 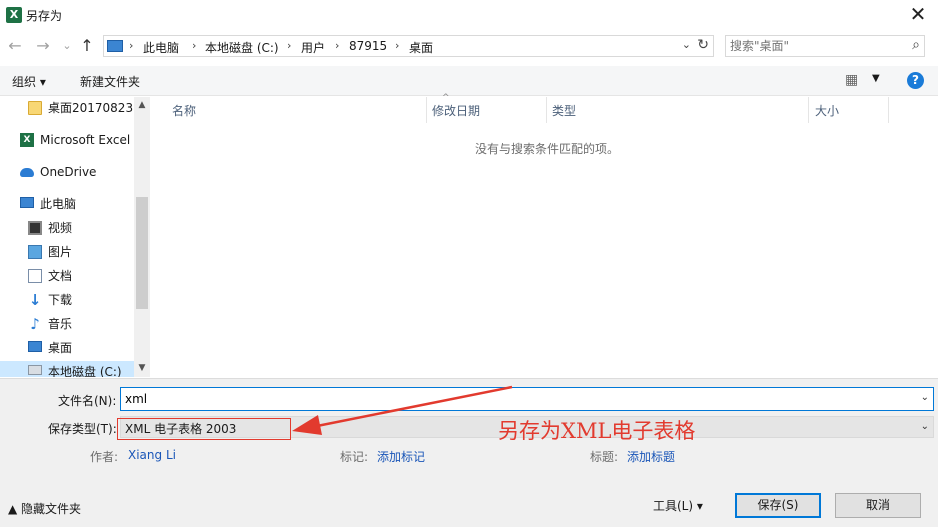 I want to click on view-options-icon: ▦, so click(x=851, y=80).